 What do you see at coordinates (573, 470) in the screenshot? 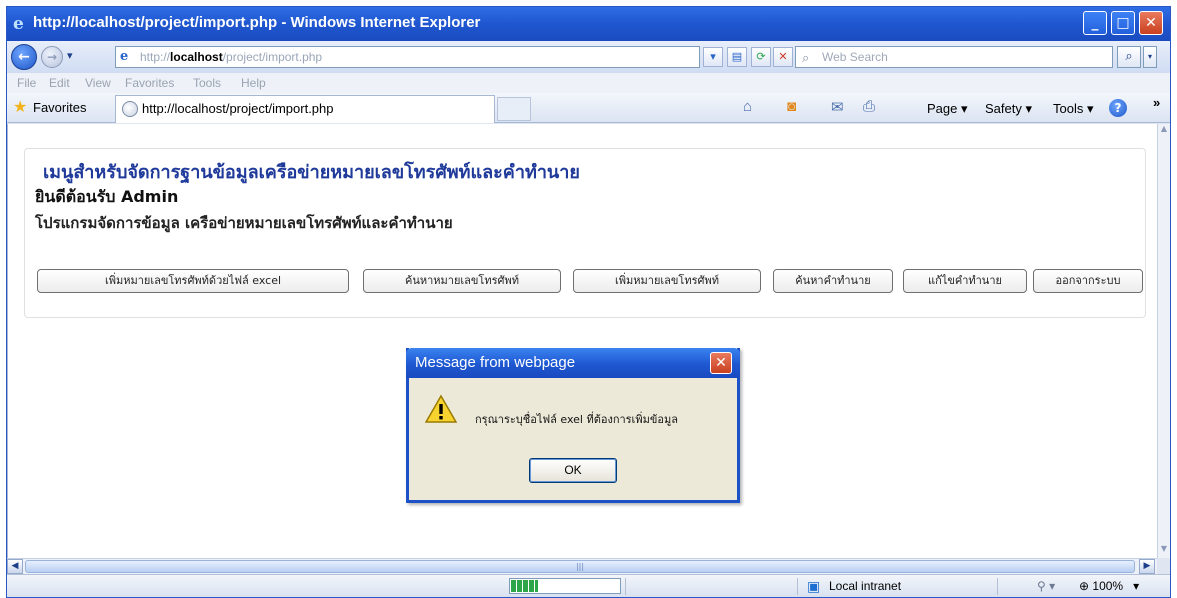
I see `ok-button: OK` at bounding box center [573, 470].